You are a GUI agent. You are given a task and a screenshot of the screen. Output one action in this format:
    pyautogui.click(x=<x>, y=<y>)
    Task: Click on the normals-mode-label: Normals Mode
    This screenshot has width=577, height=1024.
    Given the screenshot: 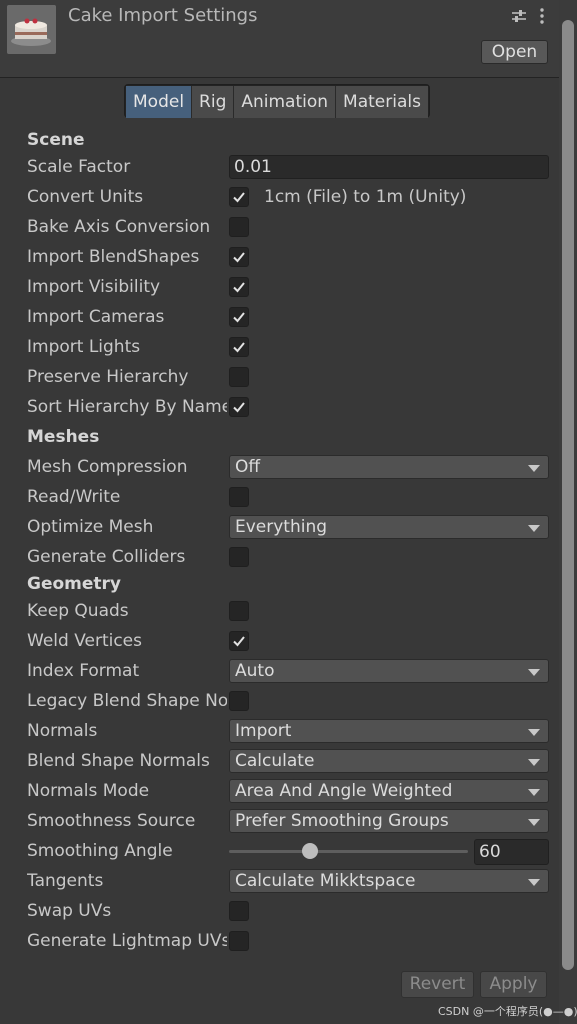 What is the action you would take?
    pyautogui.click(x=88, y=791)
    